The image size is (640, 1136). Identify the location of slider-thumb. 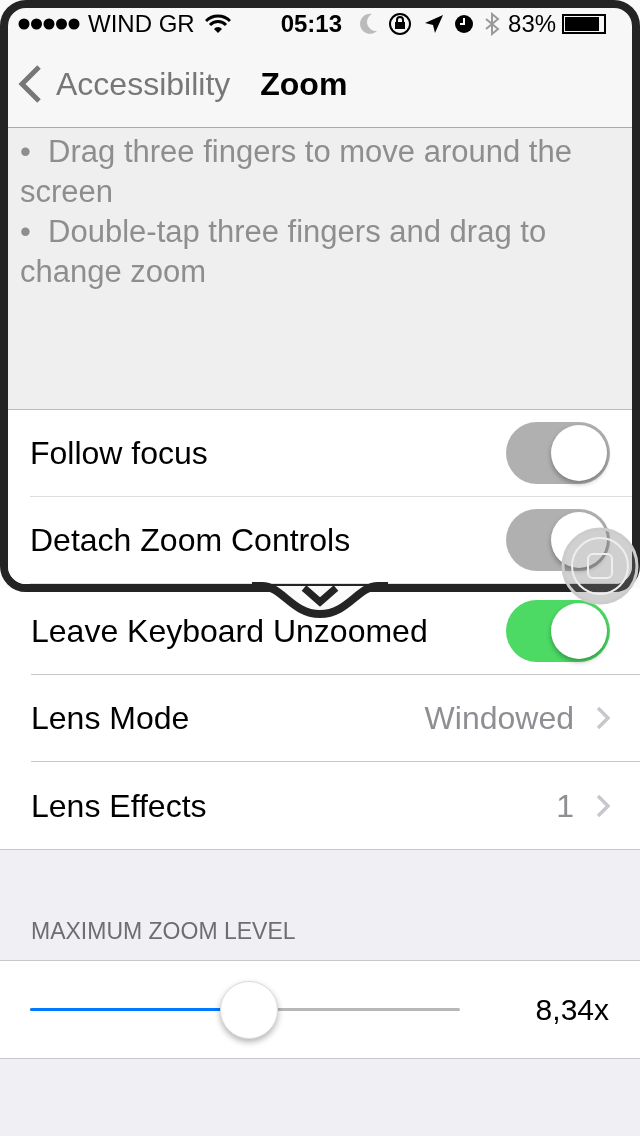
(249, 1009).